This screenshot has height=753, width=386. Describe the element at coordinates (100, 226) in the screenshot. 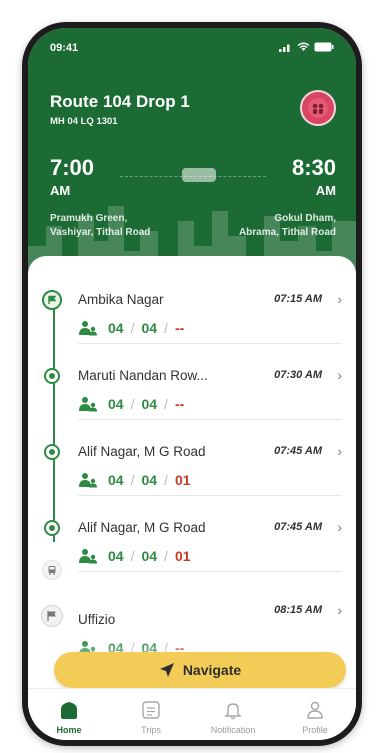

I see `from-address: Pramukh Green, Vashiyar, Tithal Road` at that location.